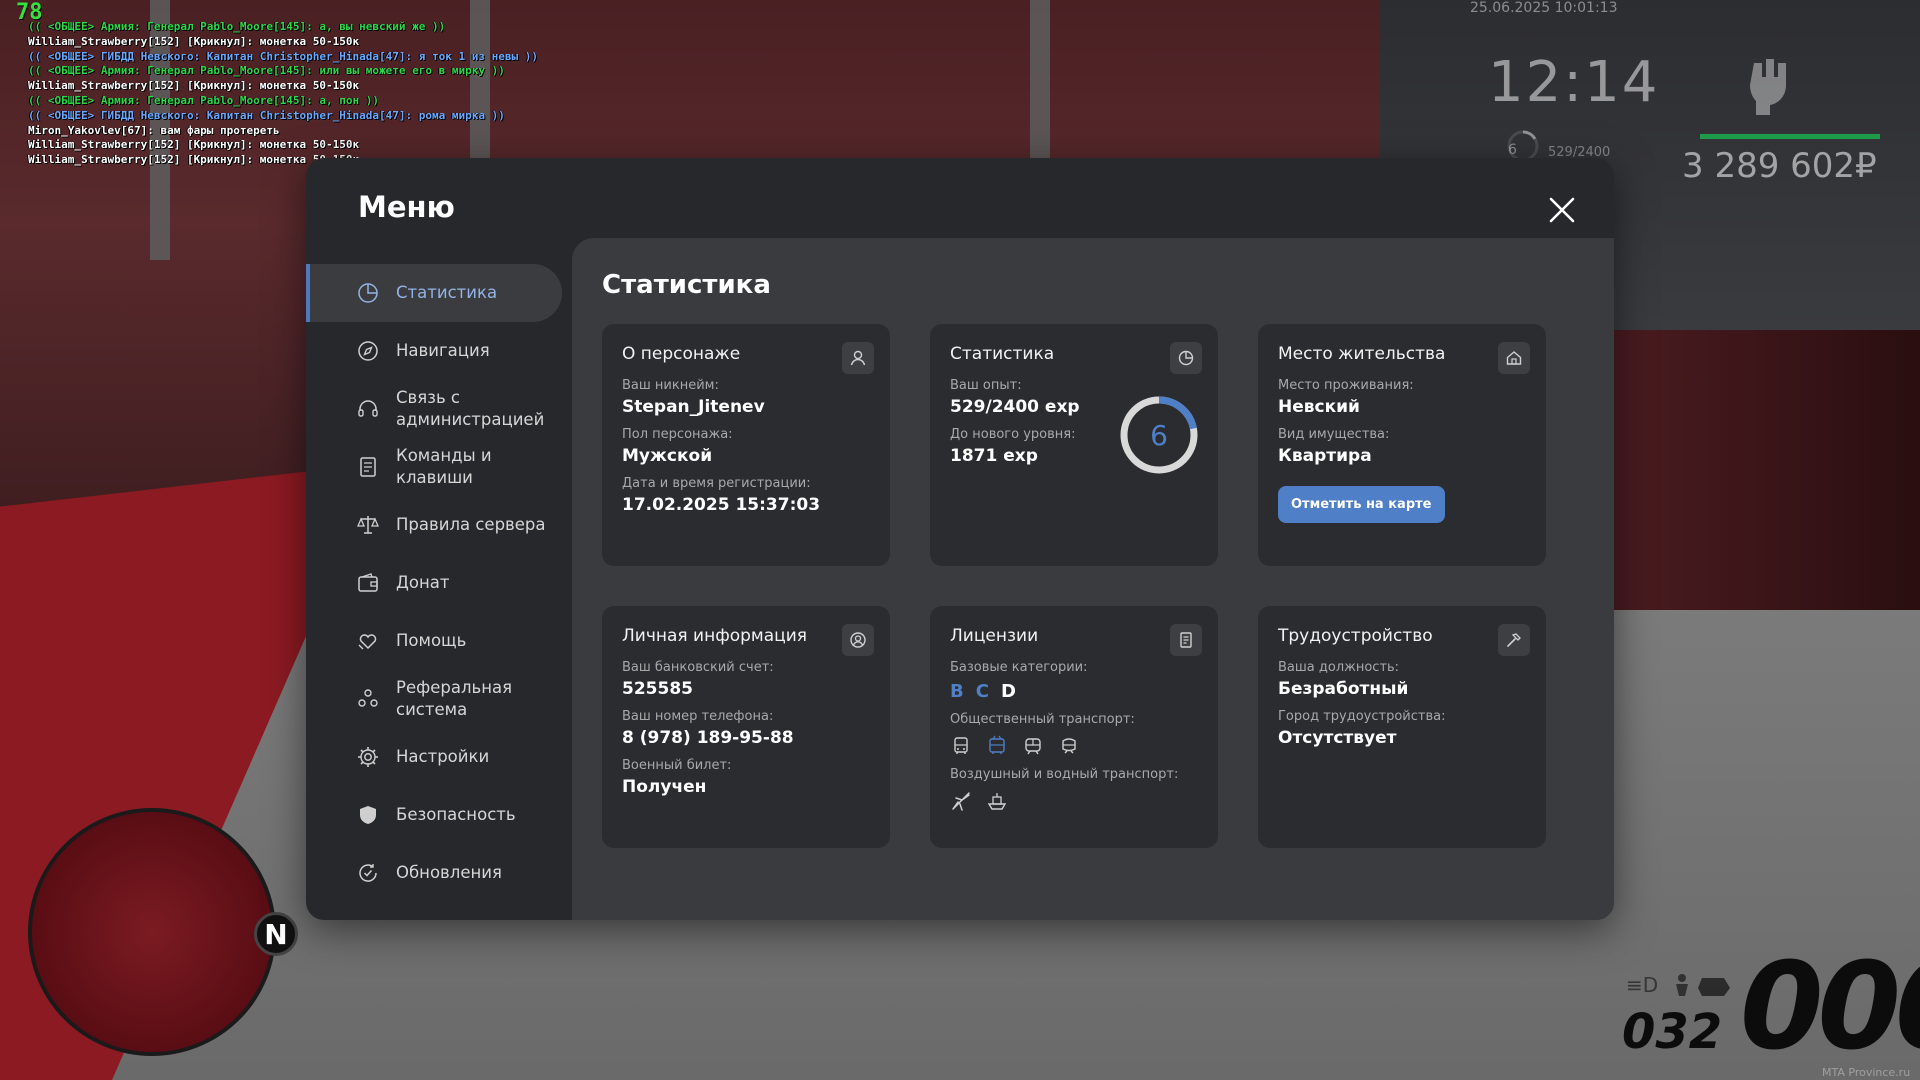 This screenshot has height=1080, width=1920. What do you see at coordinates (1337, 738) in the screenshot?
I see `job-city-value: Отсутствует` at bounding box center [1337, 738].